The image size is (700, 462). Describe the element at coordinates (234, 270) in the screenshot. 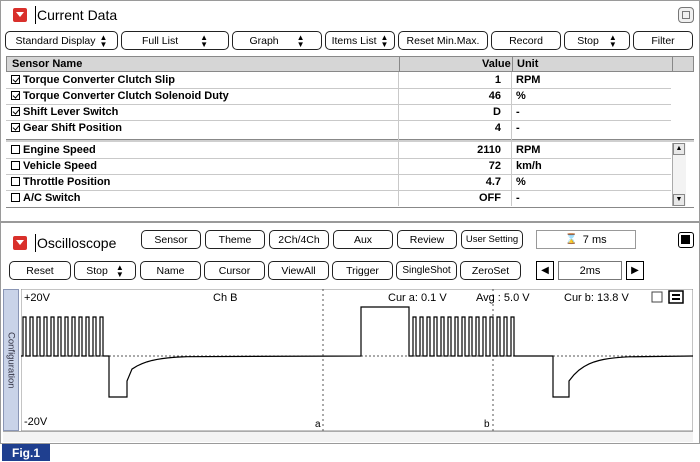

I see `cursor-button: Cursor` at that location.